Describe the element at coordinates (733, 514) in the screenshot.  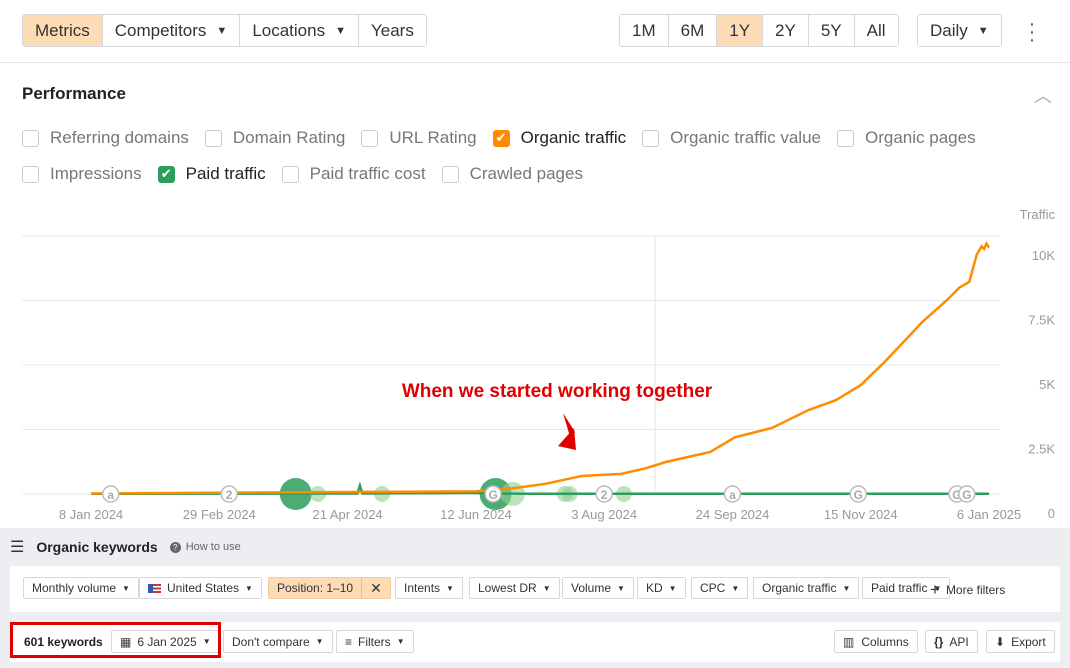
I see `x-tick-label: 24 Sep 2024` at that location.